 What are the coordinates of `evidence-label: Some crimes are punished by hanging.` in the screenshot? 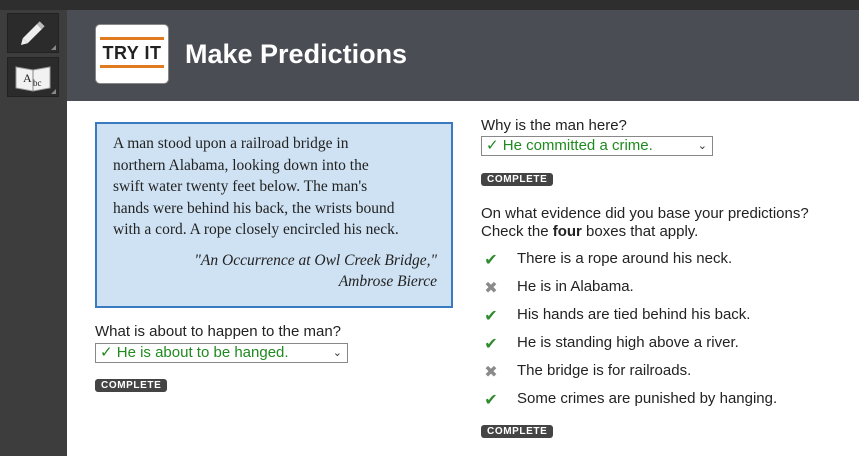 It's located at (647, 398).